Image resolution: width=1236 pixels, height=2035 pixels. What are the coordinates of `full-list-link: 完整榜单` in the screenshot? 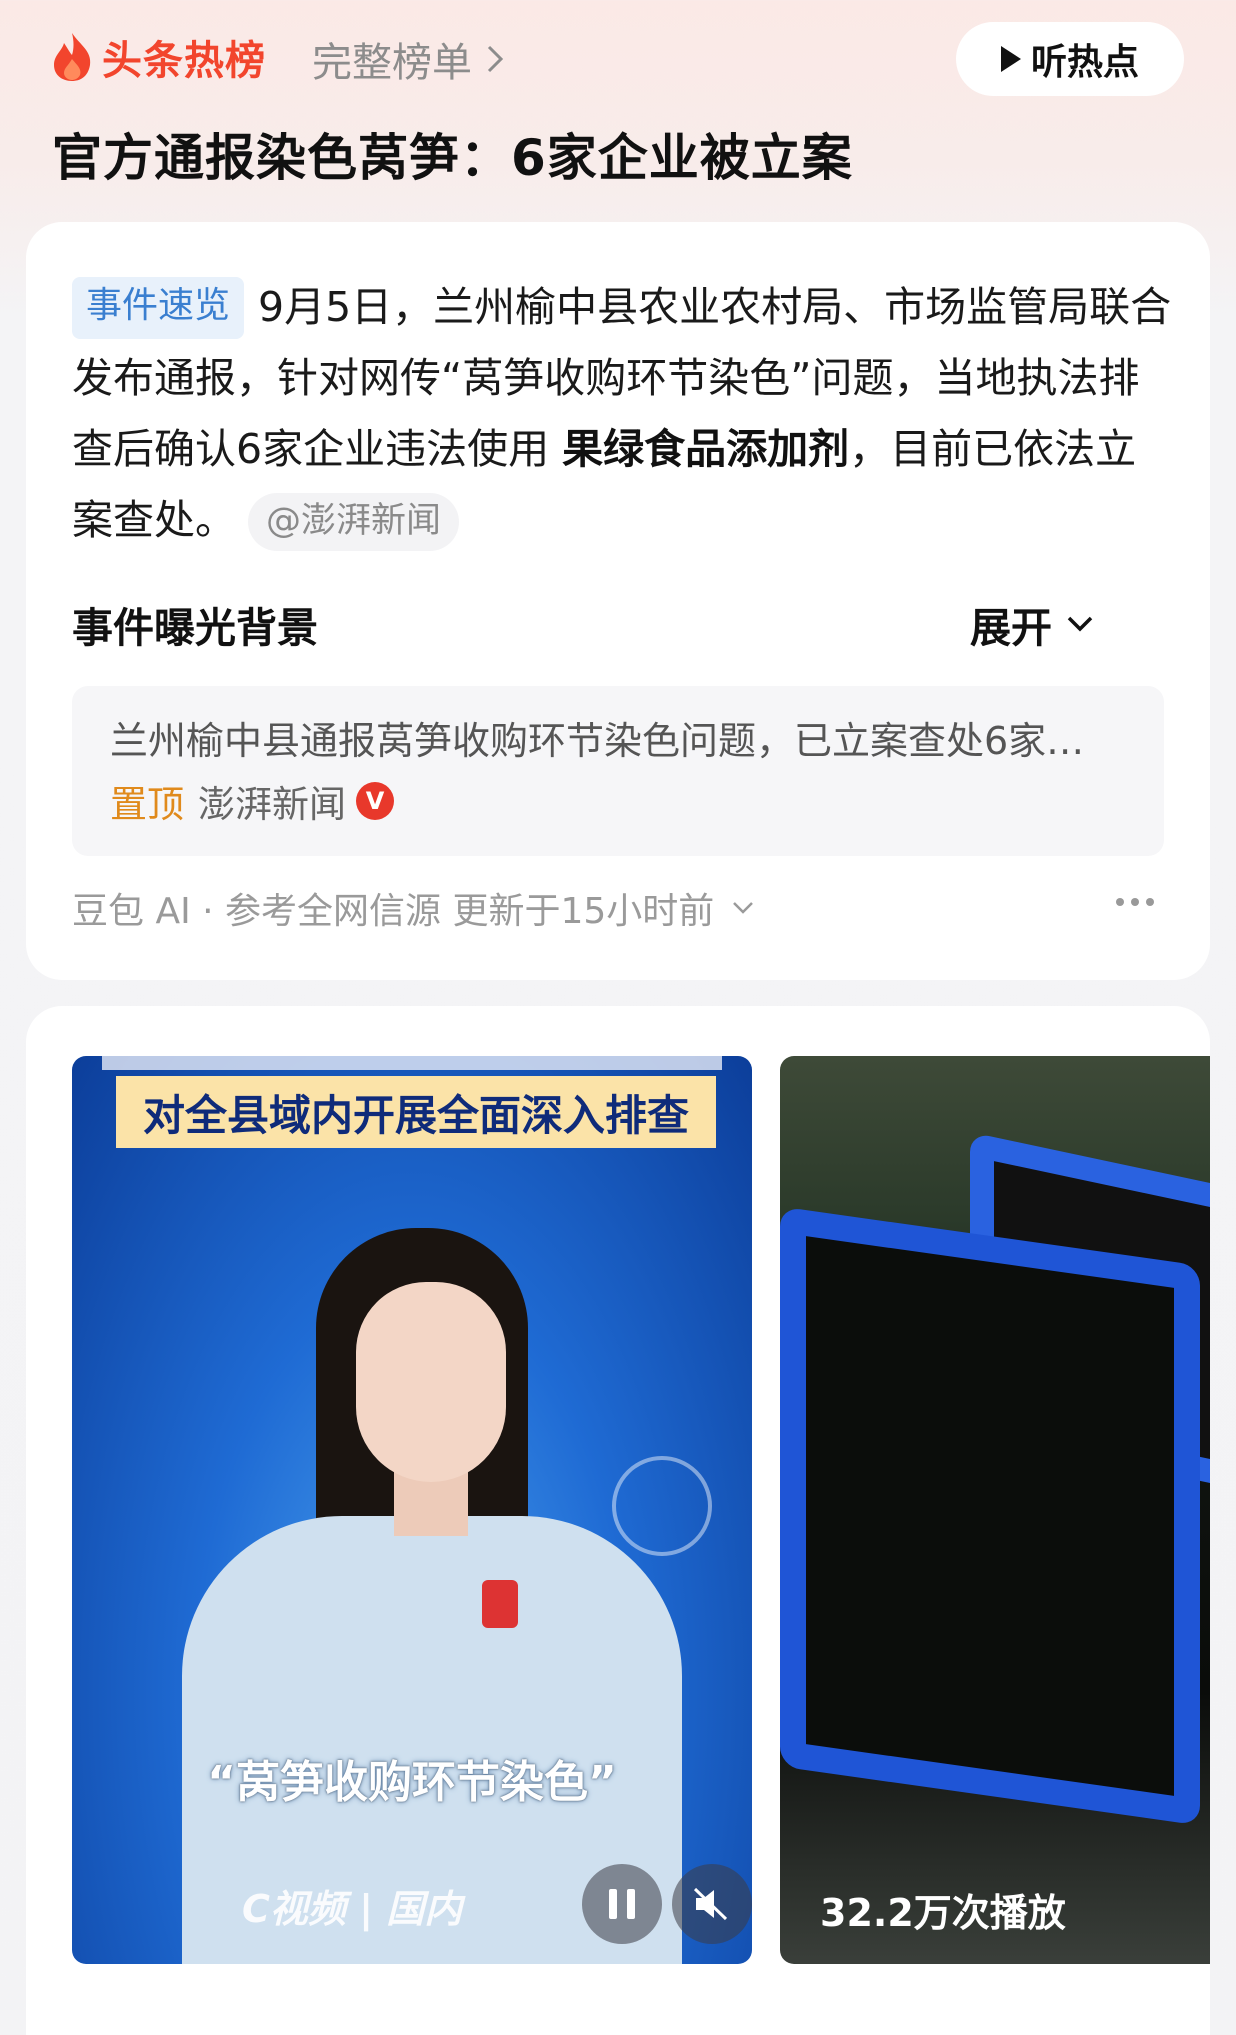 It's located at (408, 59).